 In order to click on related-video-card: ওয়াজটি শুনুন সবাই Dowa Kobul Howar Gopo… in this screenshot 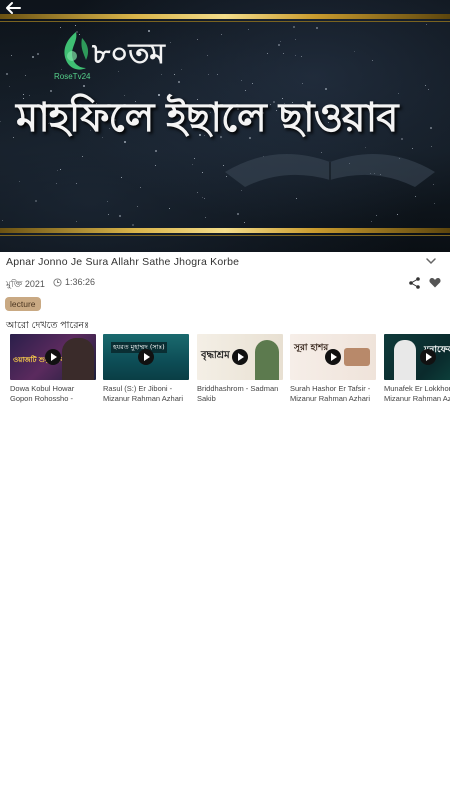, I will do `click(53, 369)`.